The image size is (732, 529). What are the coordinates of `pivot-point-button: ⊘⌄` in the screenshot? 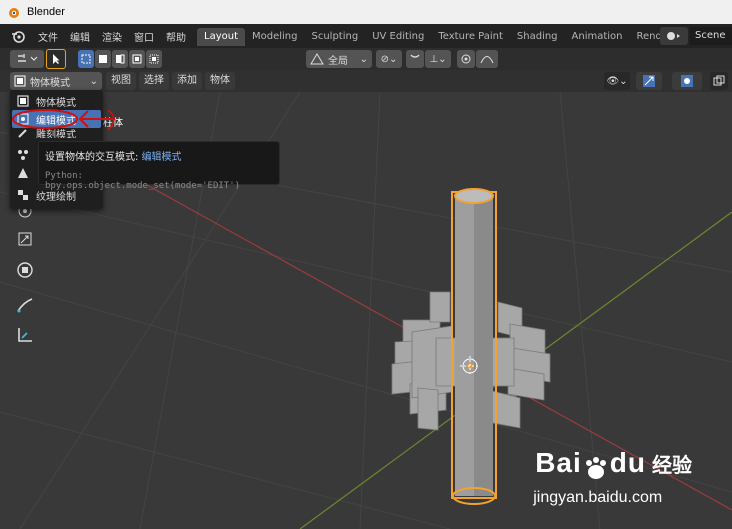 It's located at (389, 59).